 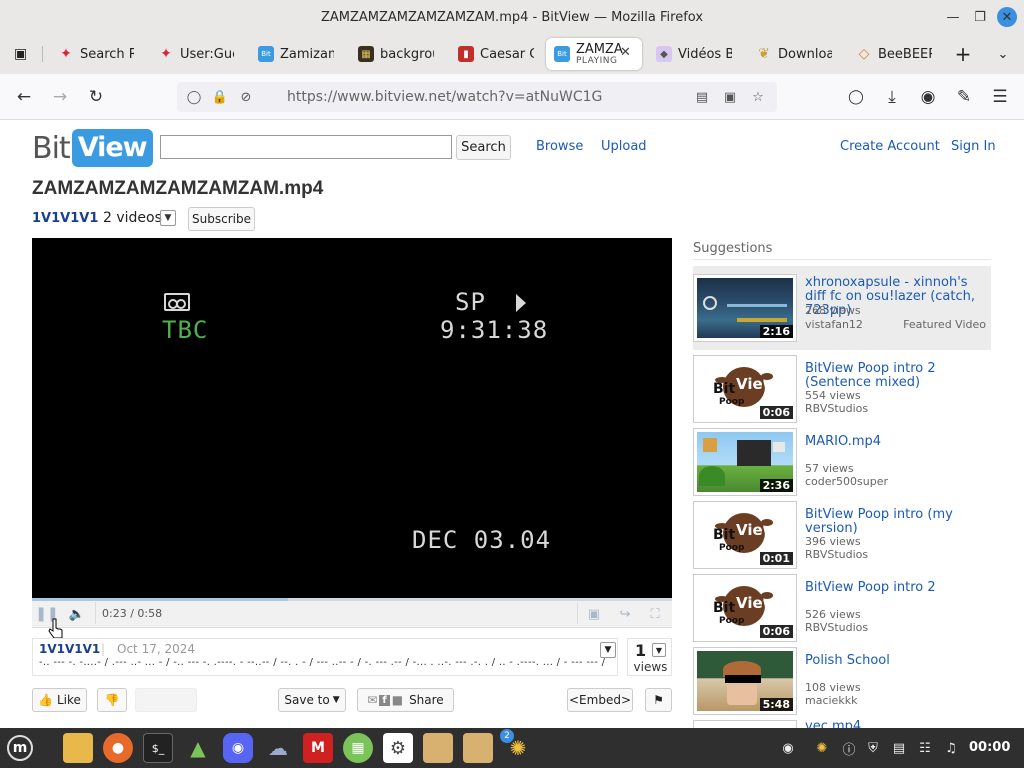 What do you see at coordinates (837, 408) in the screenshot?
I see `suggestion-author: RBVStudios` at bounding box center [837, 408].